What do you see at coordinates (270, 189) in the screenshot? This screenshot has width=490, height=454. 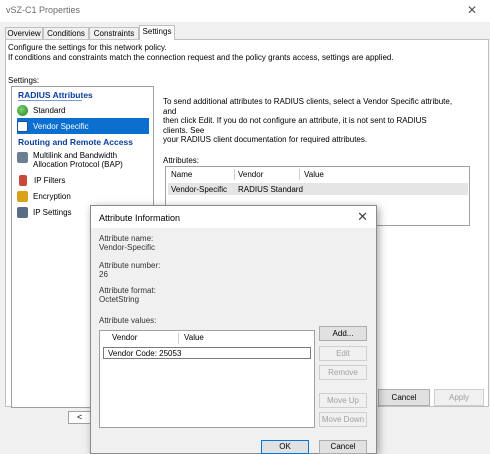 I see `cell-vendor: RADIUS Standard` at bounding box center [270, 189].